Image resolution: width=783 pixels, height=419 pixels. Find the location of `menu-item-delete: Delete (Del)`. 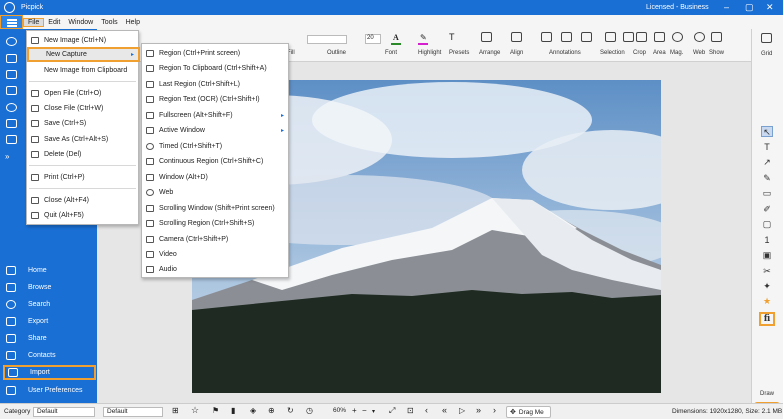

menu-item-delete: Delete (Del) is located at coordinates (82, 154).